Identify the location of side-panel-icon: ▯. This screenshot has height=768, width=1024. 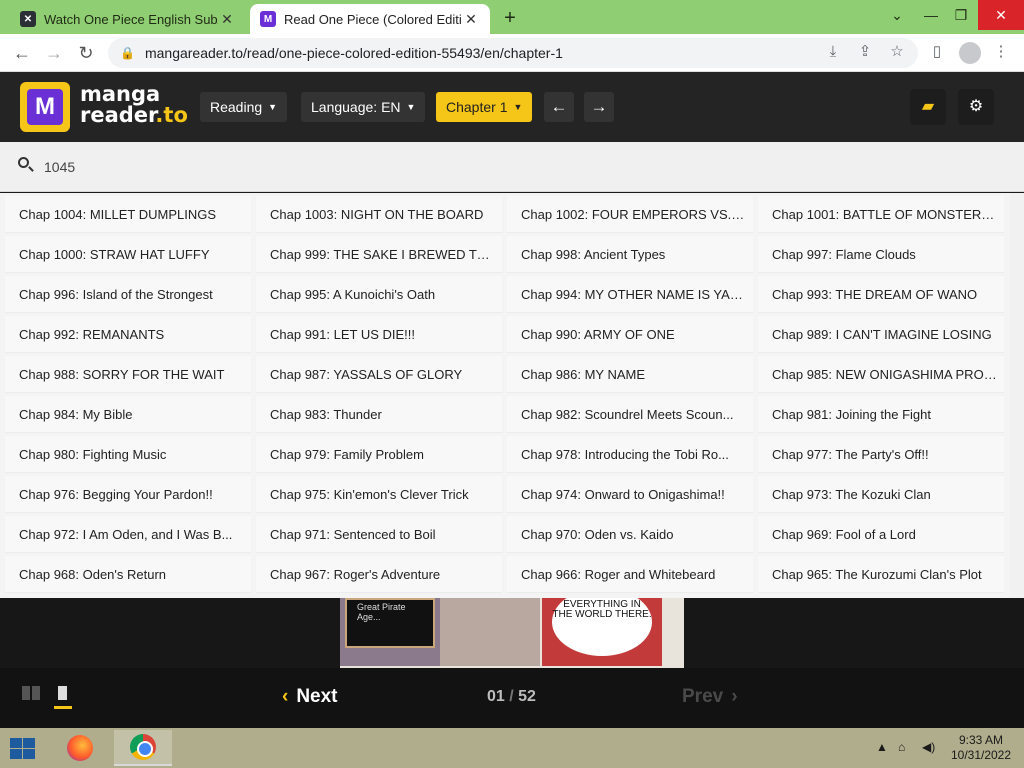
(937, 52).